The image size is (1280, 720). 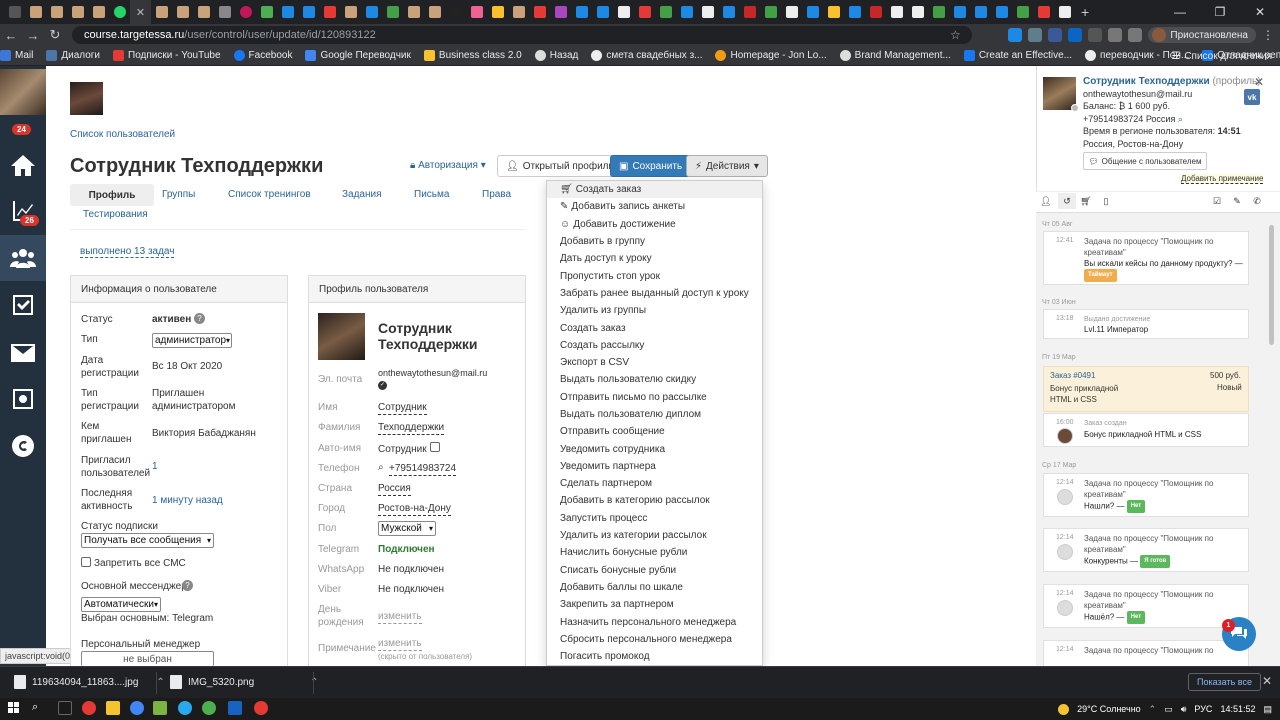 I want to click on menu-item: Удалить из группы, so click(x=654, y=310).